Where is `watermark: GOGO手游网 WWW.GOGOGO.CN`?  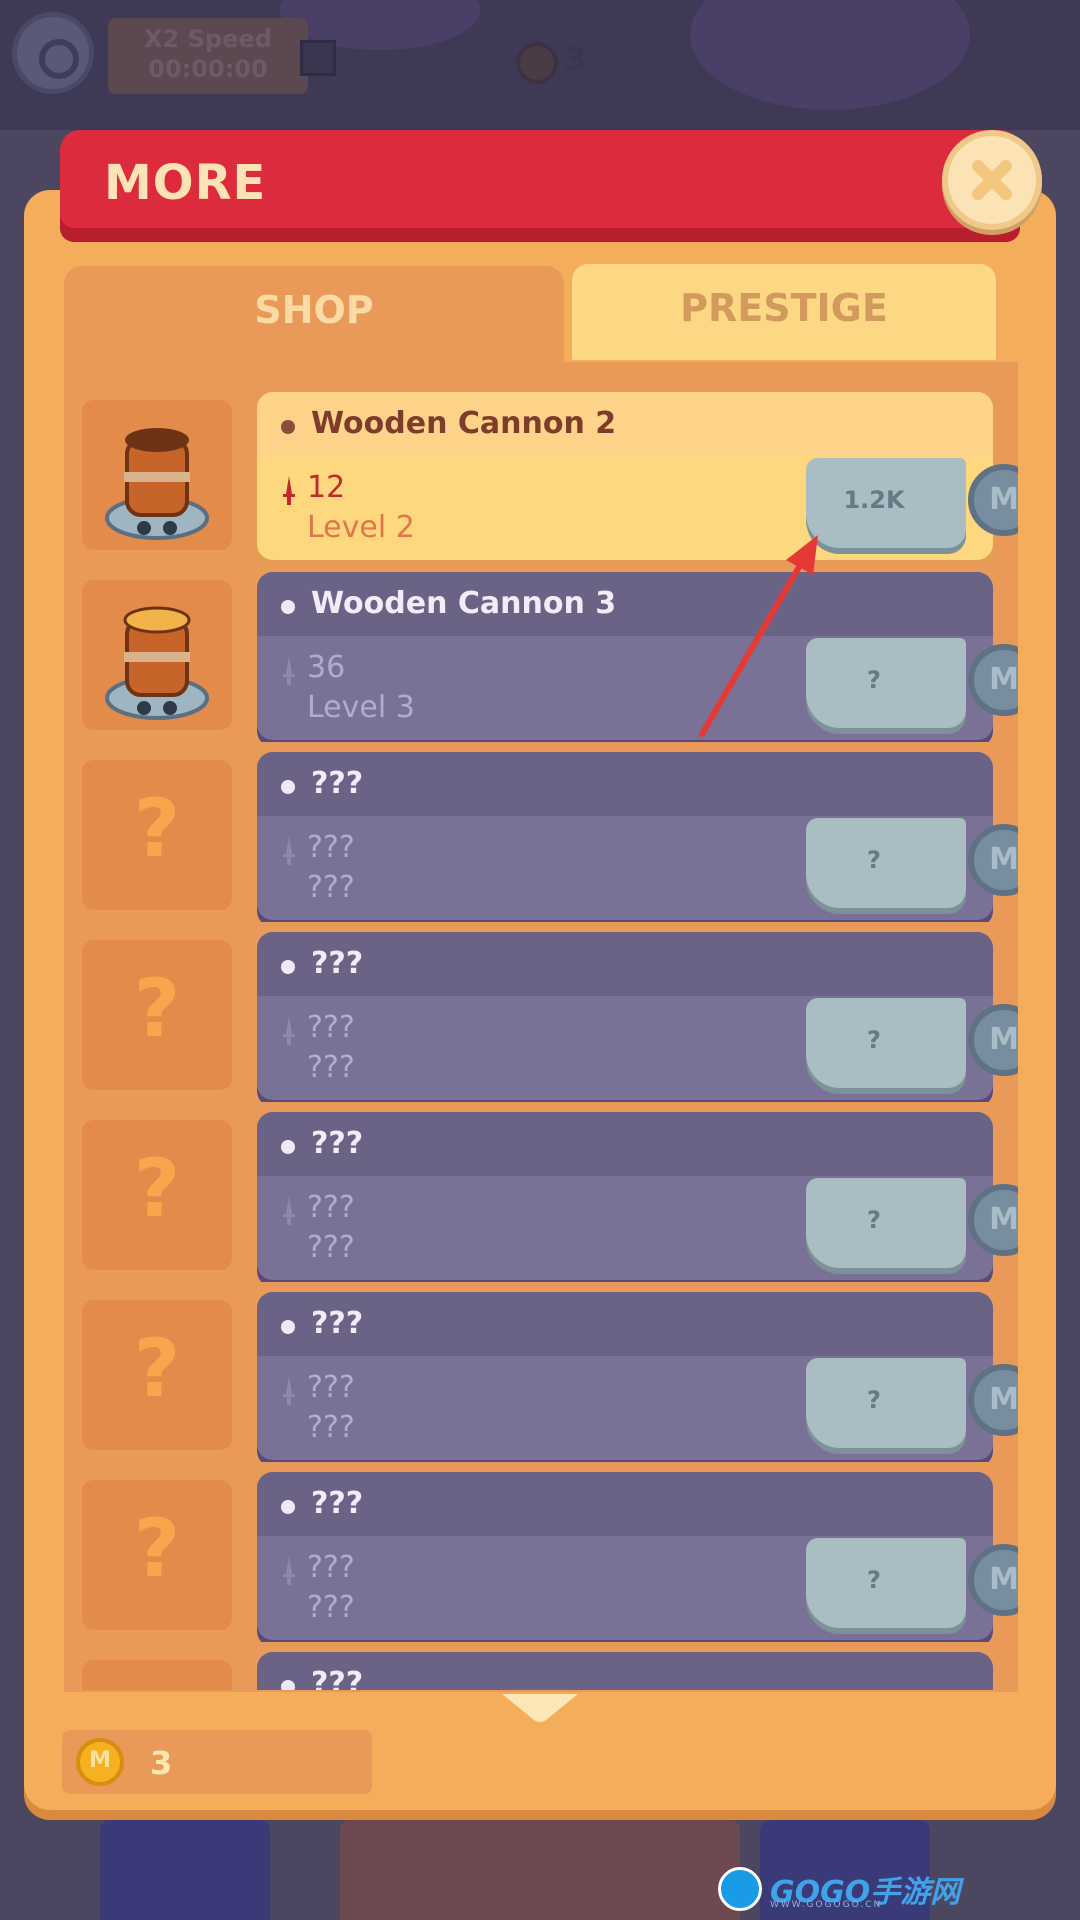
watermark: GOGO手游网 WWW.GOGOGO.CN is located at coordinates (839, 1889).